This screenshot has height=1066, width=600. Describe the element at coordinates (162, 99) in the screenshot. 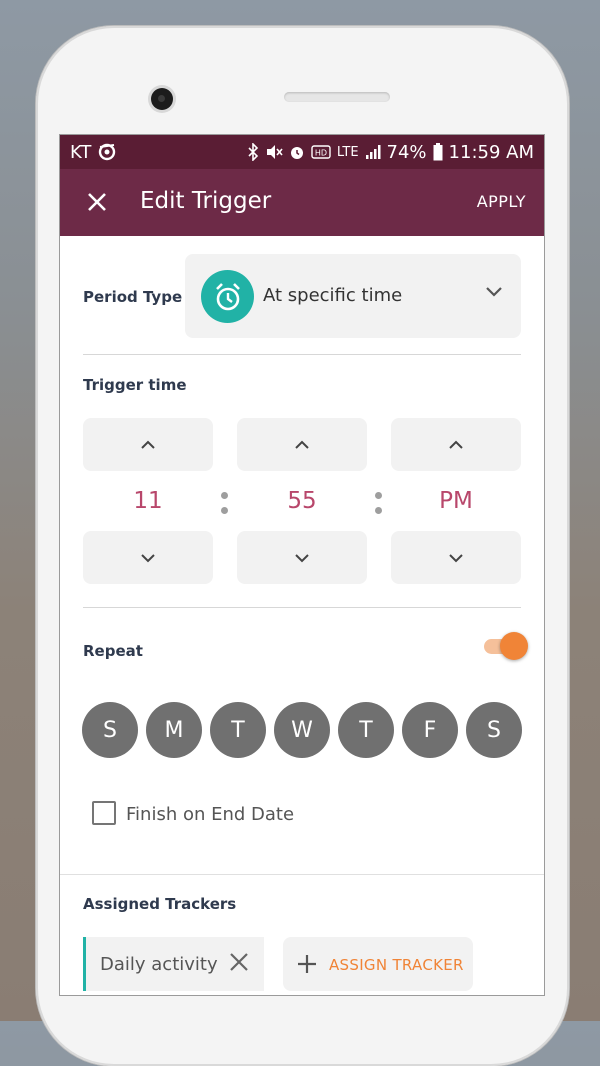

I see `front-camera` at that location.